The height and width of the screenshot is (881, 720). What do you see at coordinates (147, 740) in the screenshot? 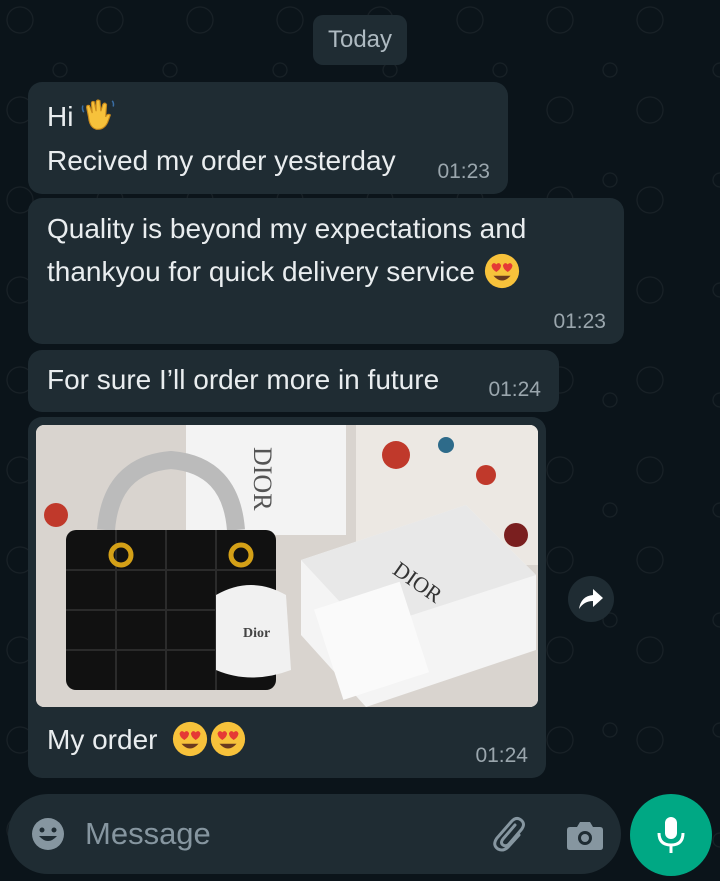
I see `image-caption: My order` at bounding box center [147, 740].